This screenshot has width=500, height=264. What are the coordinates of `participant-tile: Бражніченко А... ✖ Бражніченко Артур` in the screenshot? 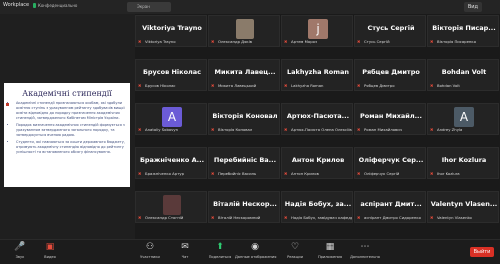 It's located at (171, 163).